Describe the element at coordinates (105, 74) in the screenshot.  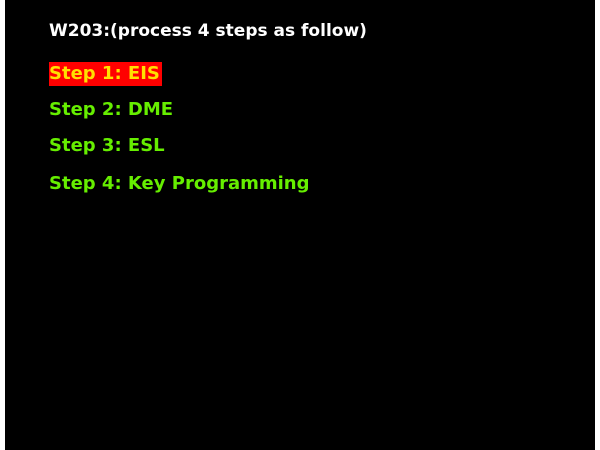
I see `menu-item-step-1-eis: Step 1: EIS` at that location.